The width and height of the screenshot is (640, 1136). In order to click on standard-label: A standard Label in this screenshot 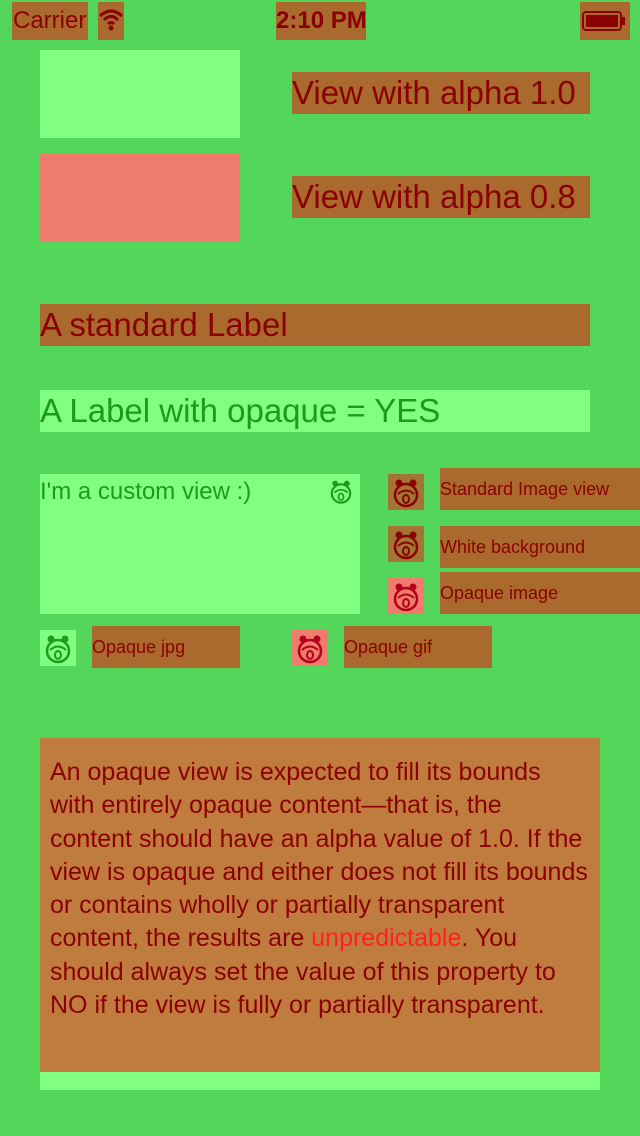, I will do `click(315, 325)`.